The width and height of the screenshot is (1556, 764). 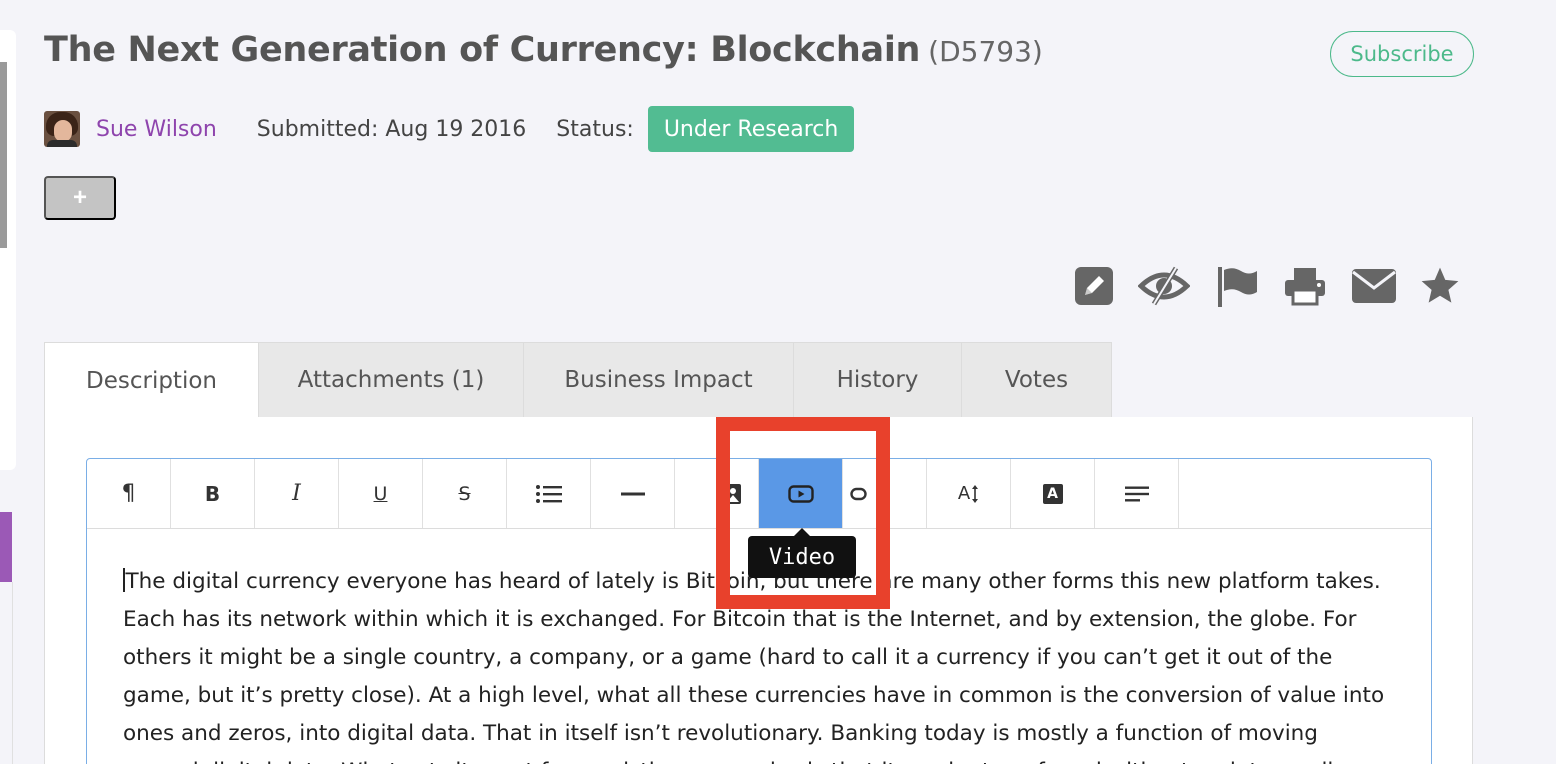 What do you see at coordinates (801, 493) in the screenshot?
I see `video-icon` at bounding box center [801, 493].